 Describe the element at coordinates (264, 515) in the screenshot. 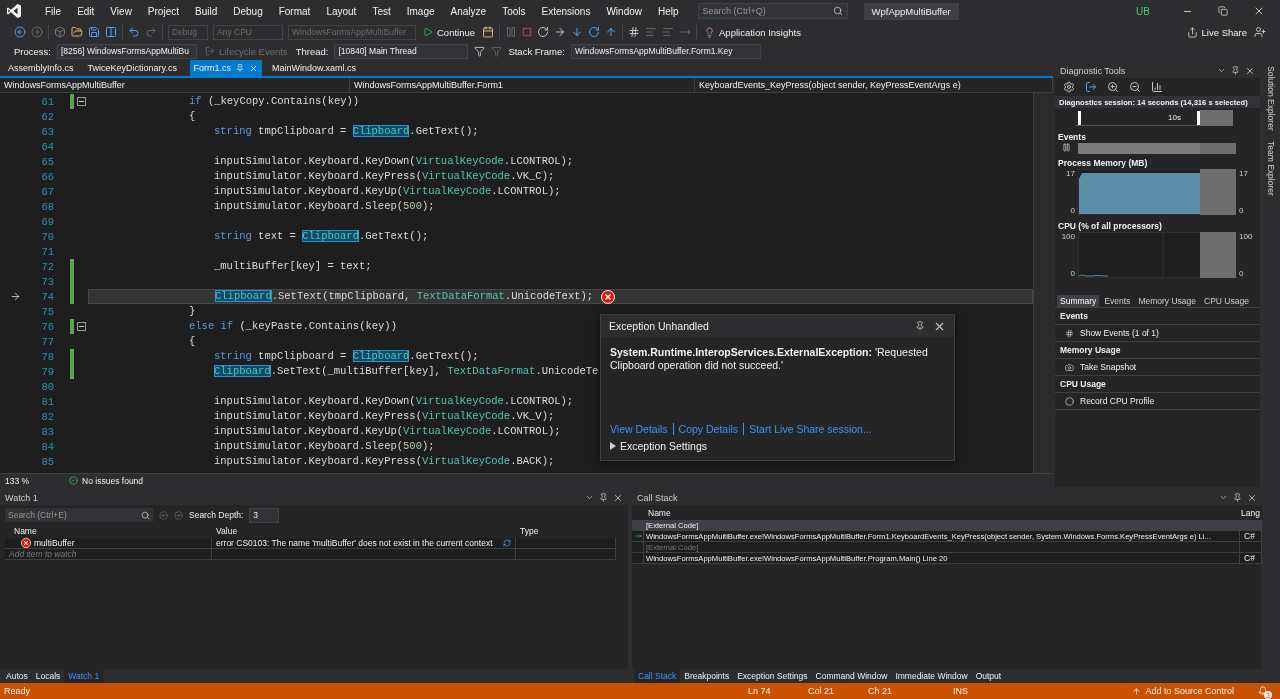

I see `search-depth-dropdown: 3` at that location.